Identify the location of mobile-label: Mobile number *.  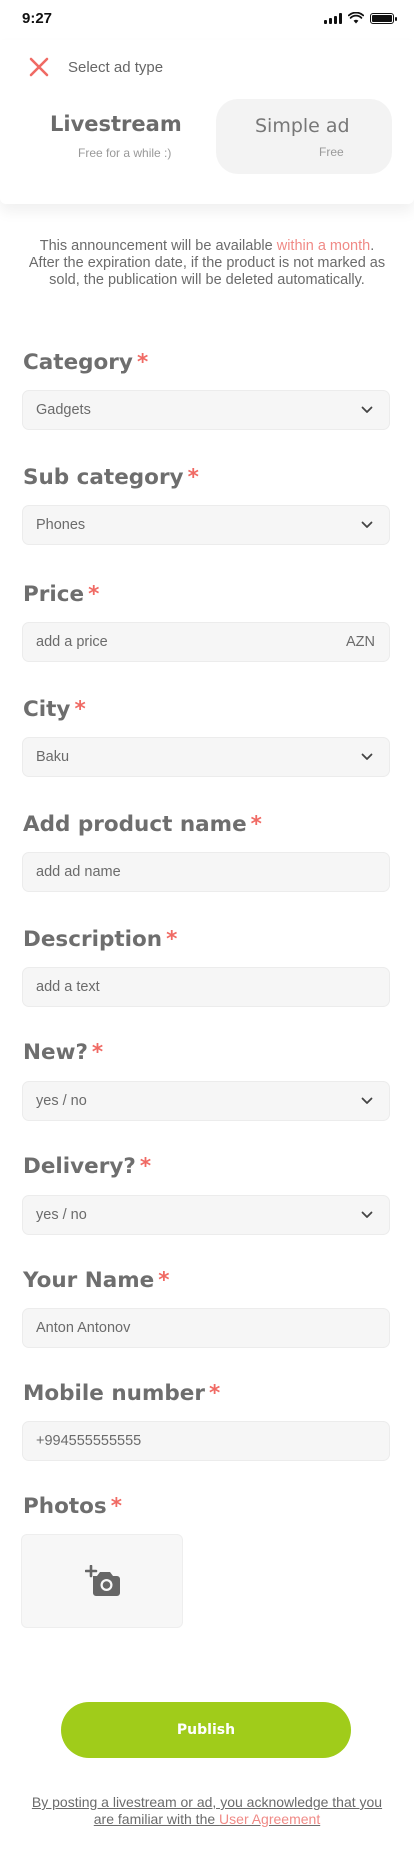
(121, 1393).